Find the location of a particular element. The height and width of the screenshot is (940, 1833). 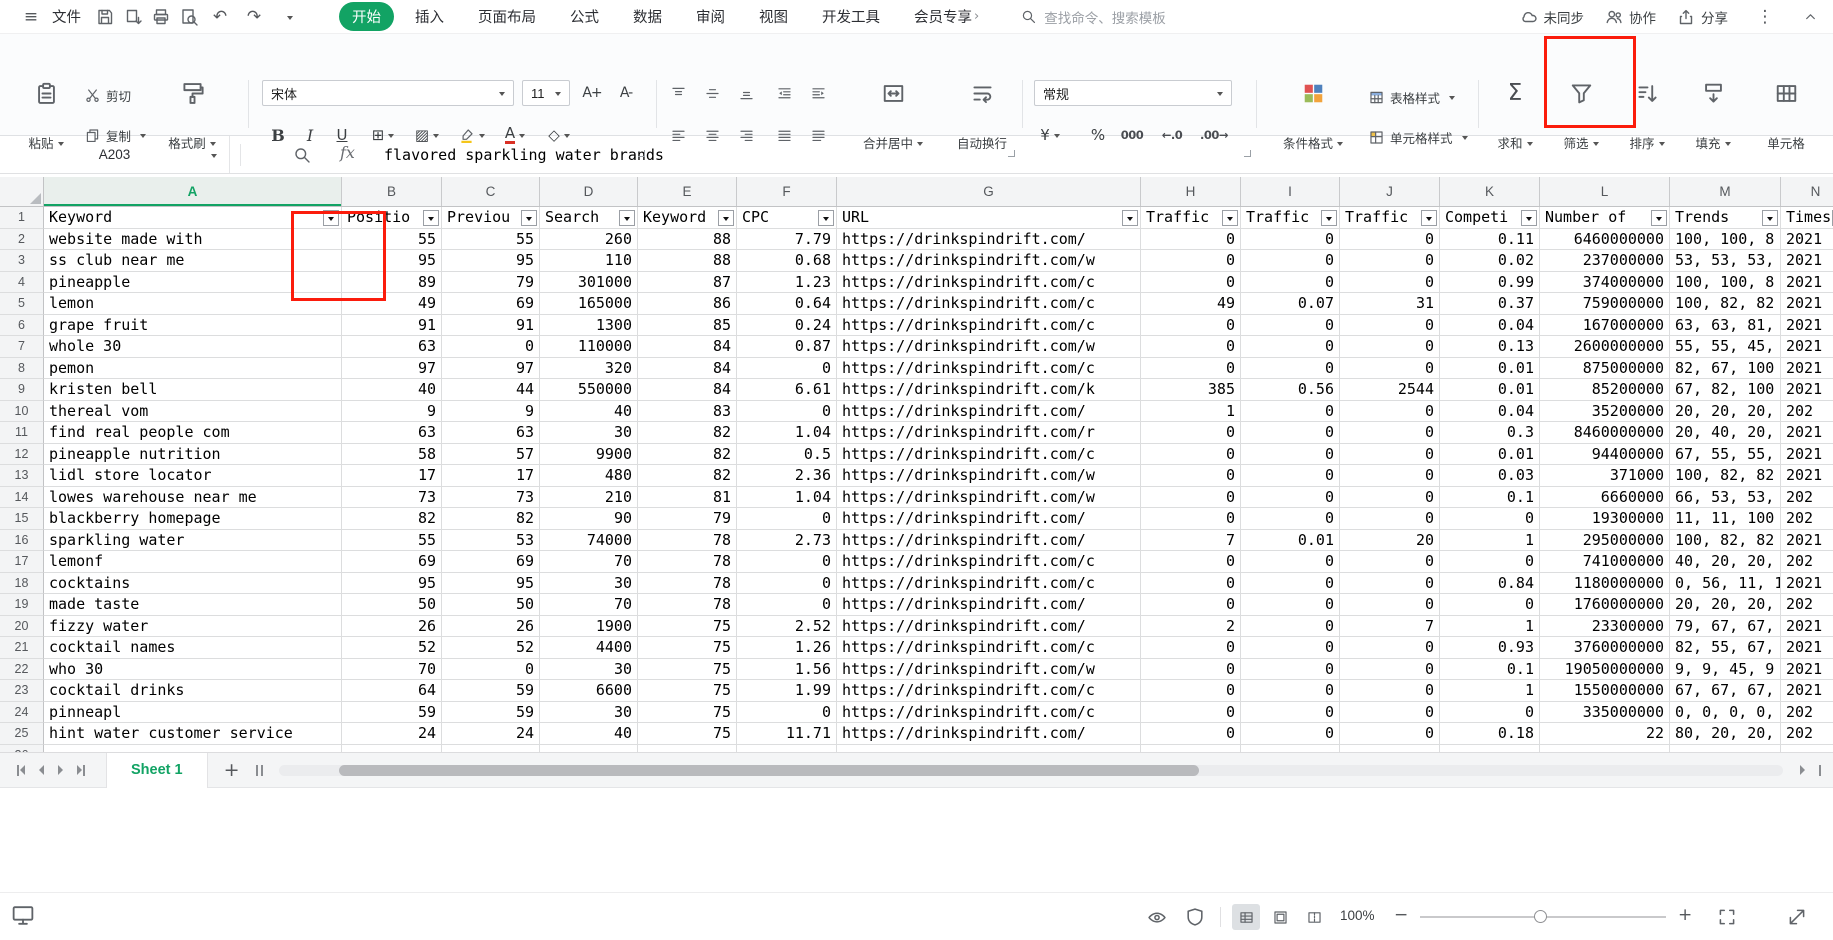

cell-C7: 0 is located at coordinates (491, 347).